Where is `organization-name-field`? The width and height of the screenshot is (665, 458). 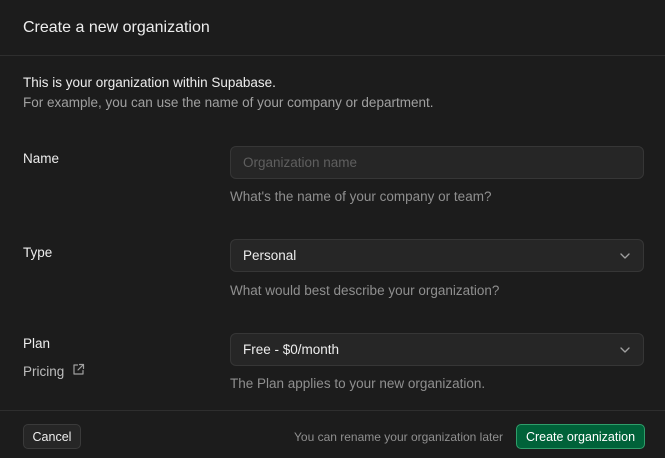
organization-name-field is located at coordinates (437, 162).